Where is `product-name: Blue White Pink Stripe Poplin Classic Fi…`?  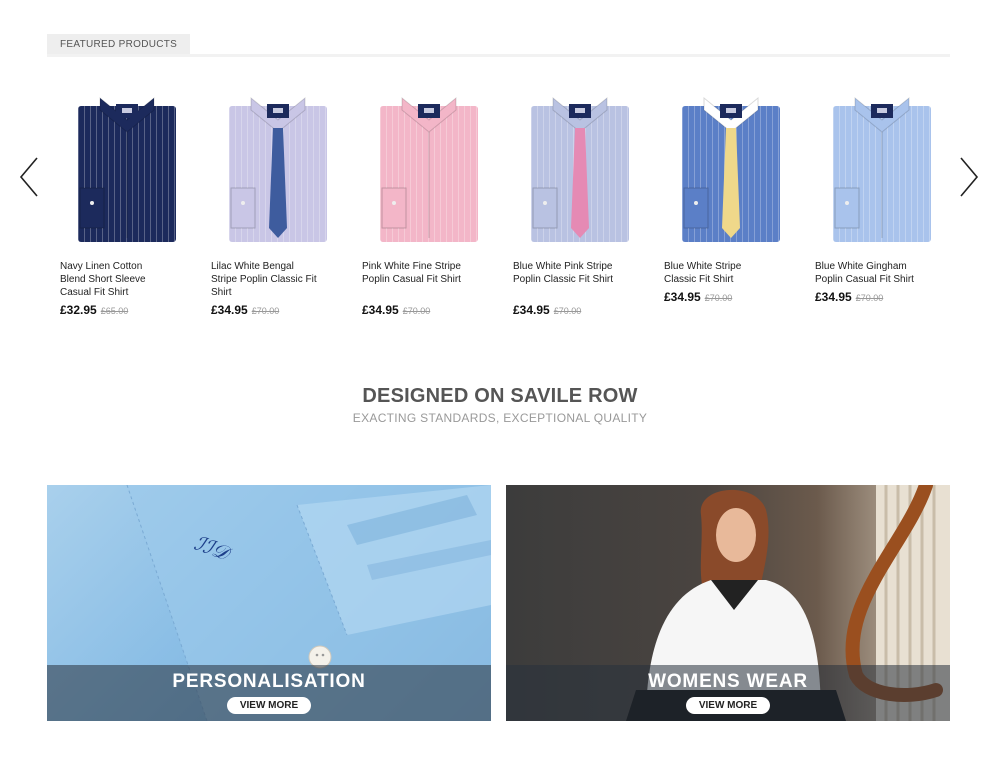 product-name: Blue White Pink Stripe Poplin Classic Fi… is located at coordinates (568, 273).